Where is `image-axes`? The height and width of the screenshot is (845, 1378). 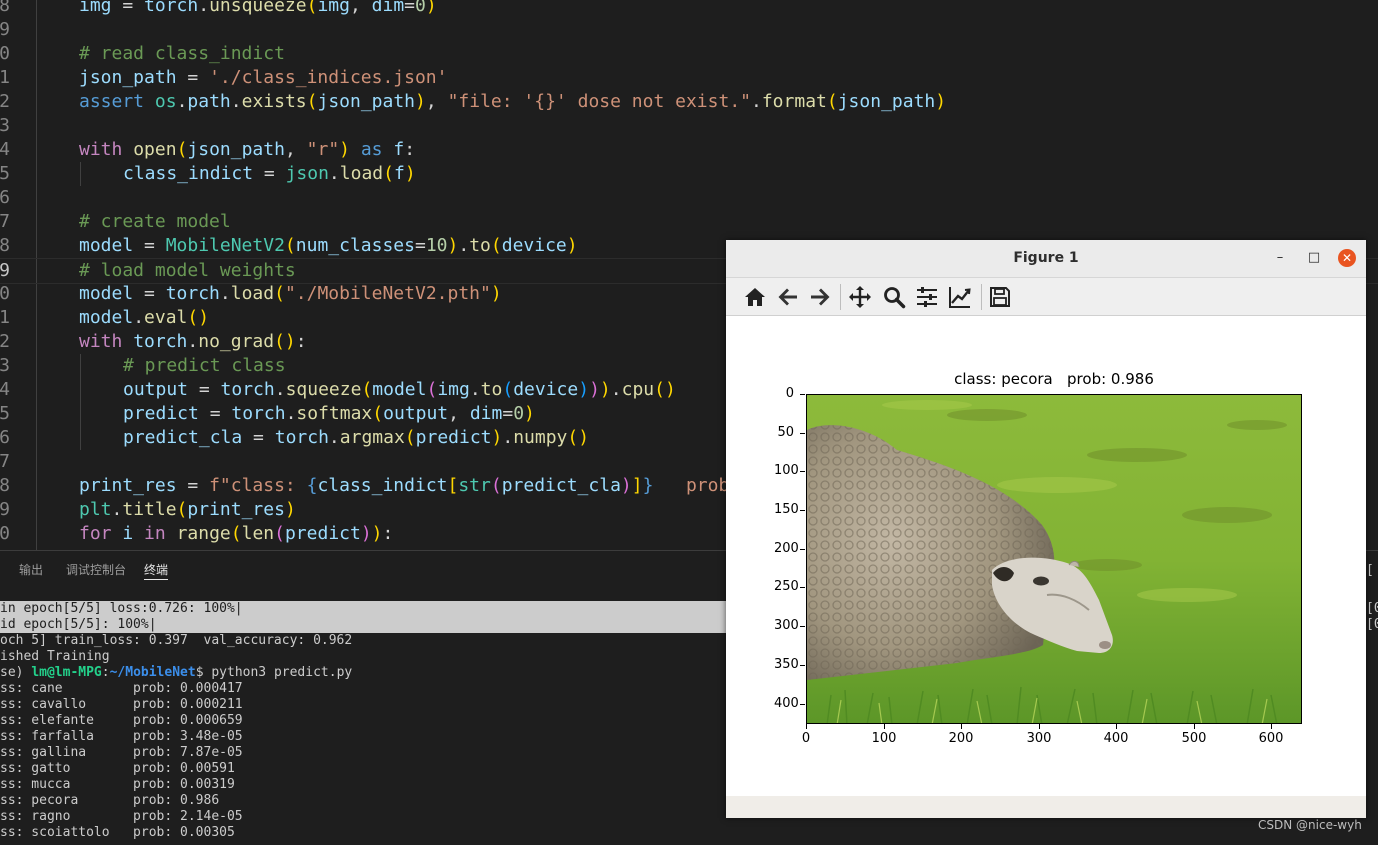
image-axes is located at coordinates (1054, 559).